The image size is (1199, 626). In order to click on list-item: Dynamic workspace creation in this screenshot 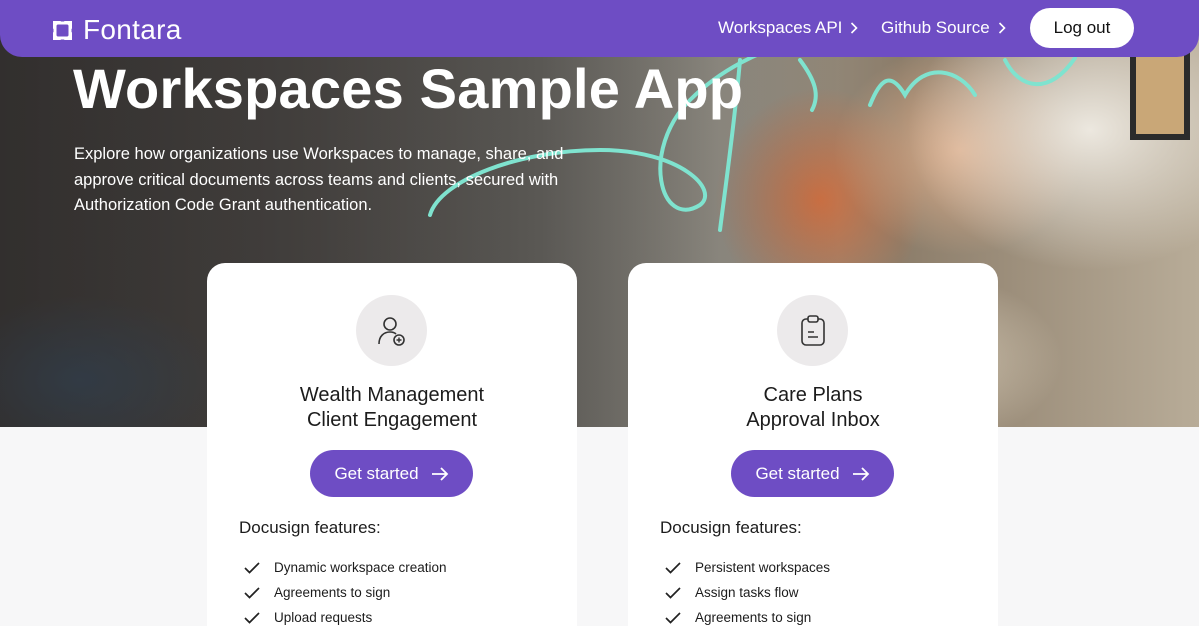, I will do `click(345, 567)`.